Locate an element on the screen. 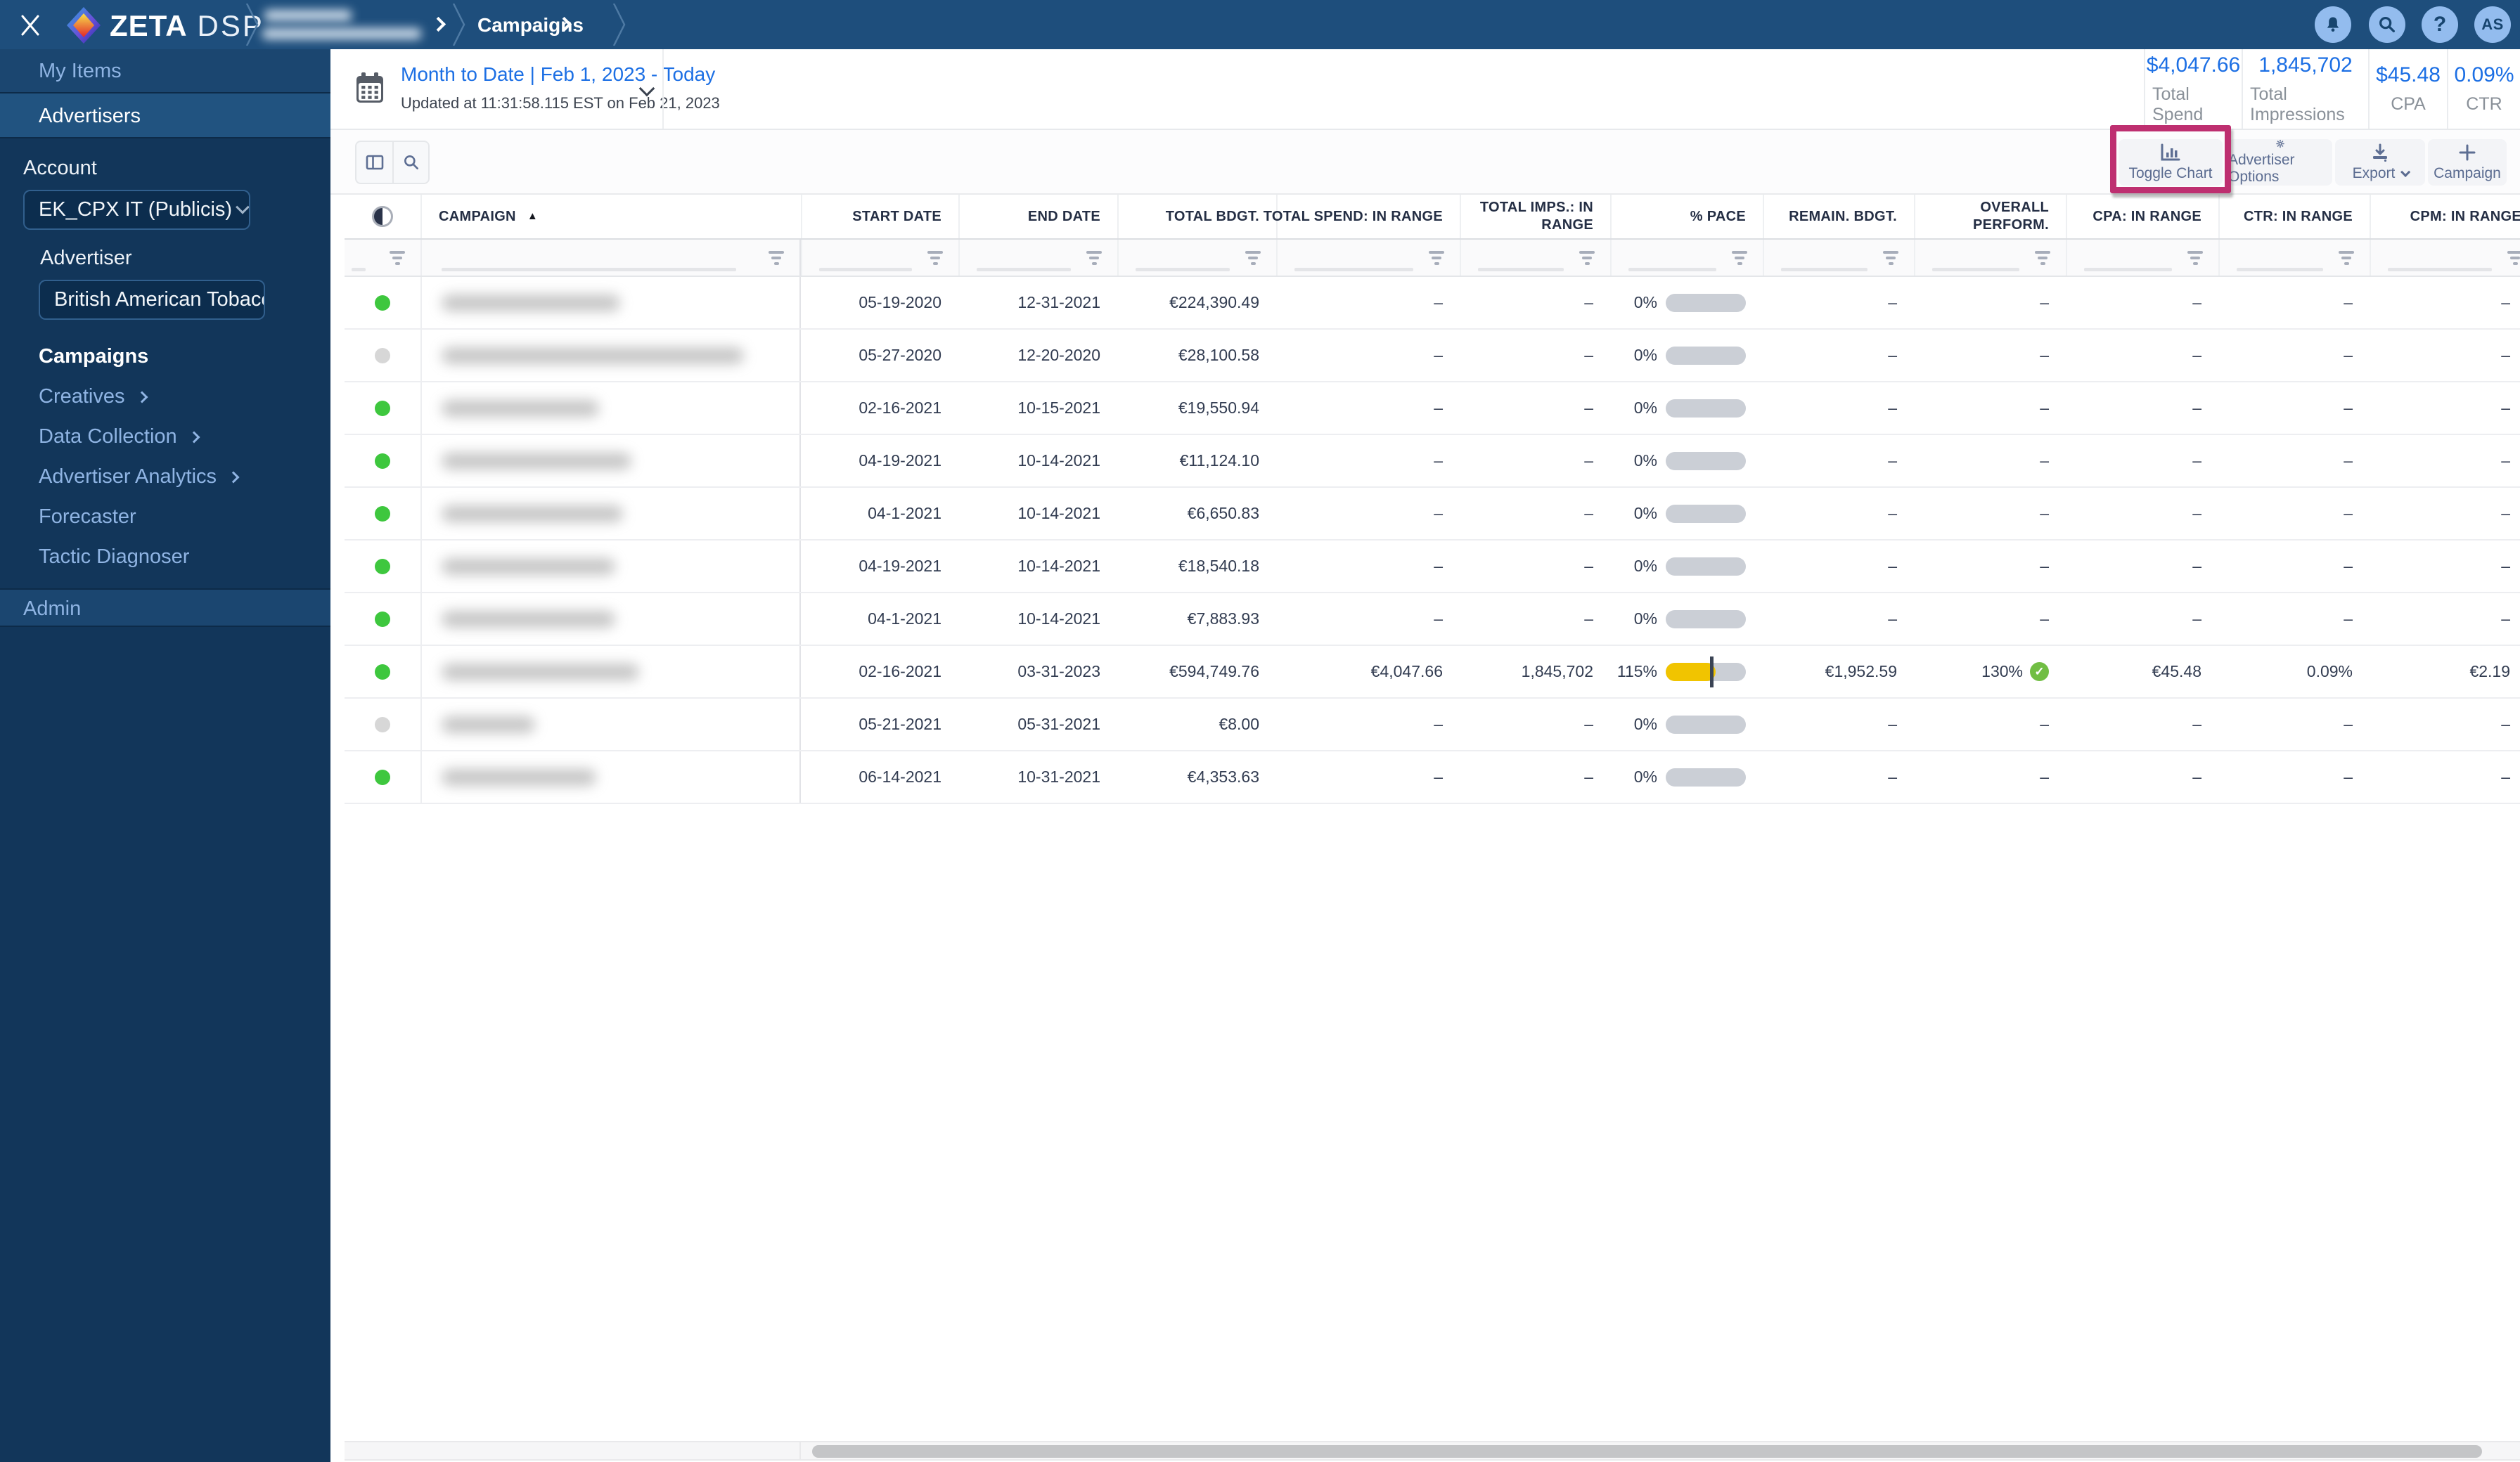 Image resolution: width=2520 pixels, height=1462 pixels. zeta-logo-icon is located at coordinates (83, 25).